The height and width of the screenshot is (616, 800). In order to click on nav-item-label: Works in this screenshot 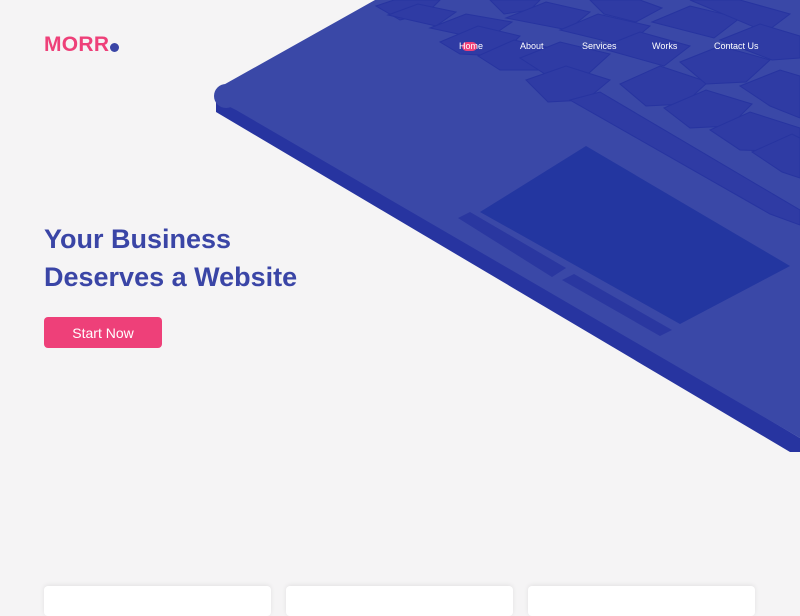, I will do `click(665, 46)`.